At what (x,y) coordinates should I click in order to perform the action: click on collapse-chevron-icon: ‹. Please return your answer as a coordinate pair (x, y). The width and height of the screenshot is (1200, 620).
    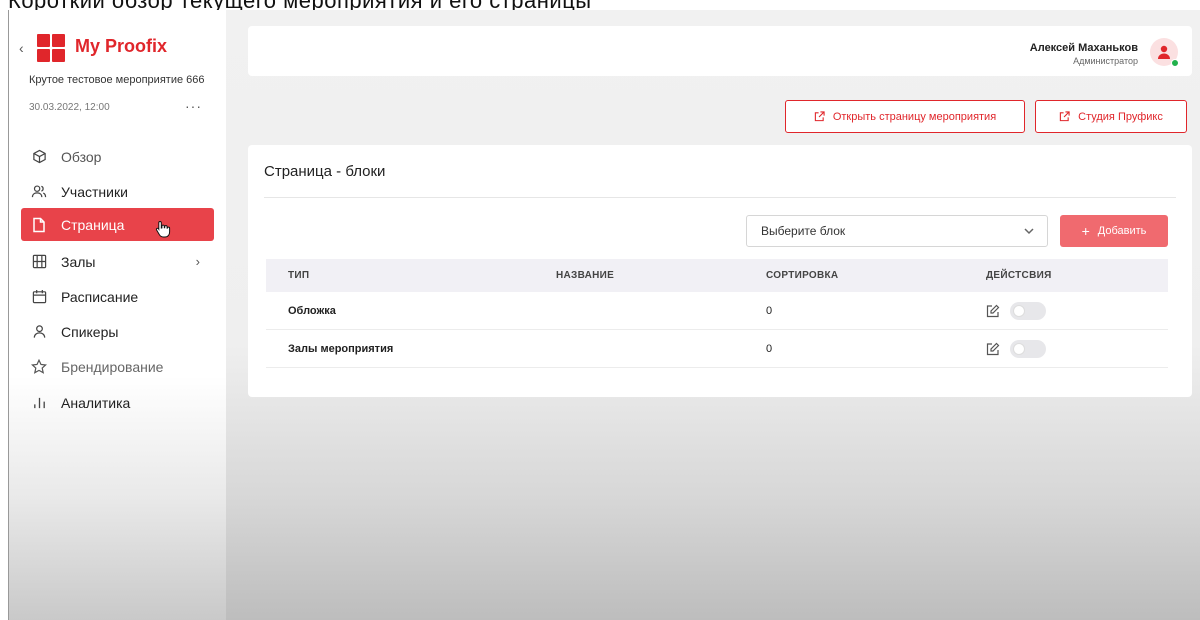
    Looking at the image, I should click on (21, 48).